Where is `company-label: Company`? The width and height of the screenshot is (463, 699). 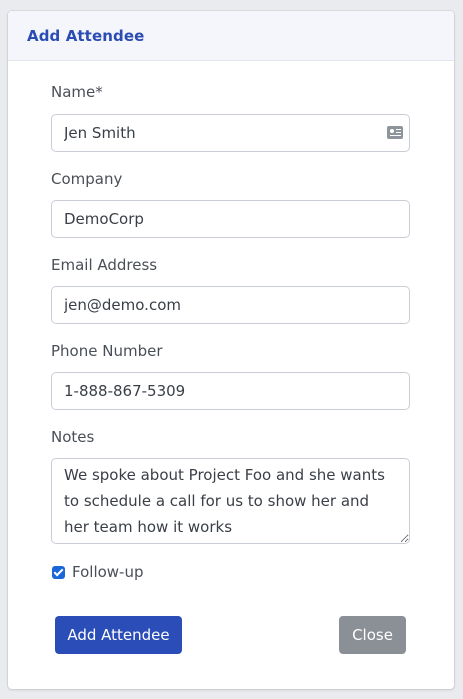 company-label: Company is located at coordinates (87, 179).